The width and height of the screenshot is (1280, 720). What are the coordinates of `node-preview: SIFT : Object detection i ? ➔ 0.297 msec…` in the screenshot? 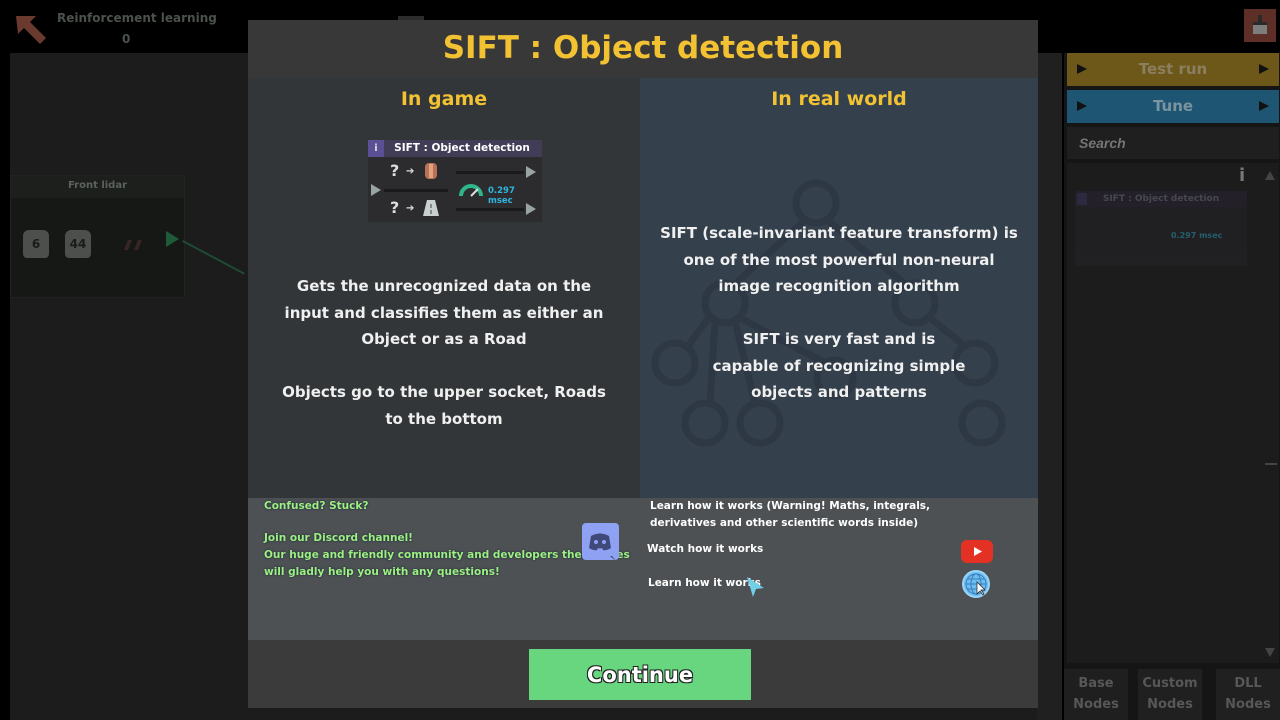 It's located at (455, 181).